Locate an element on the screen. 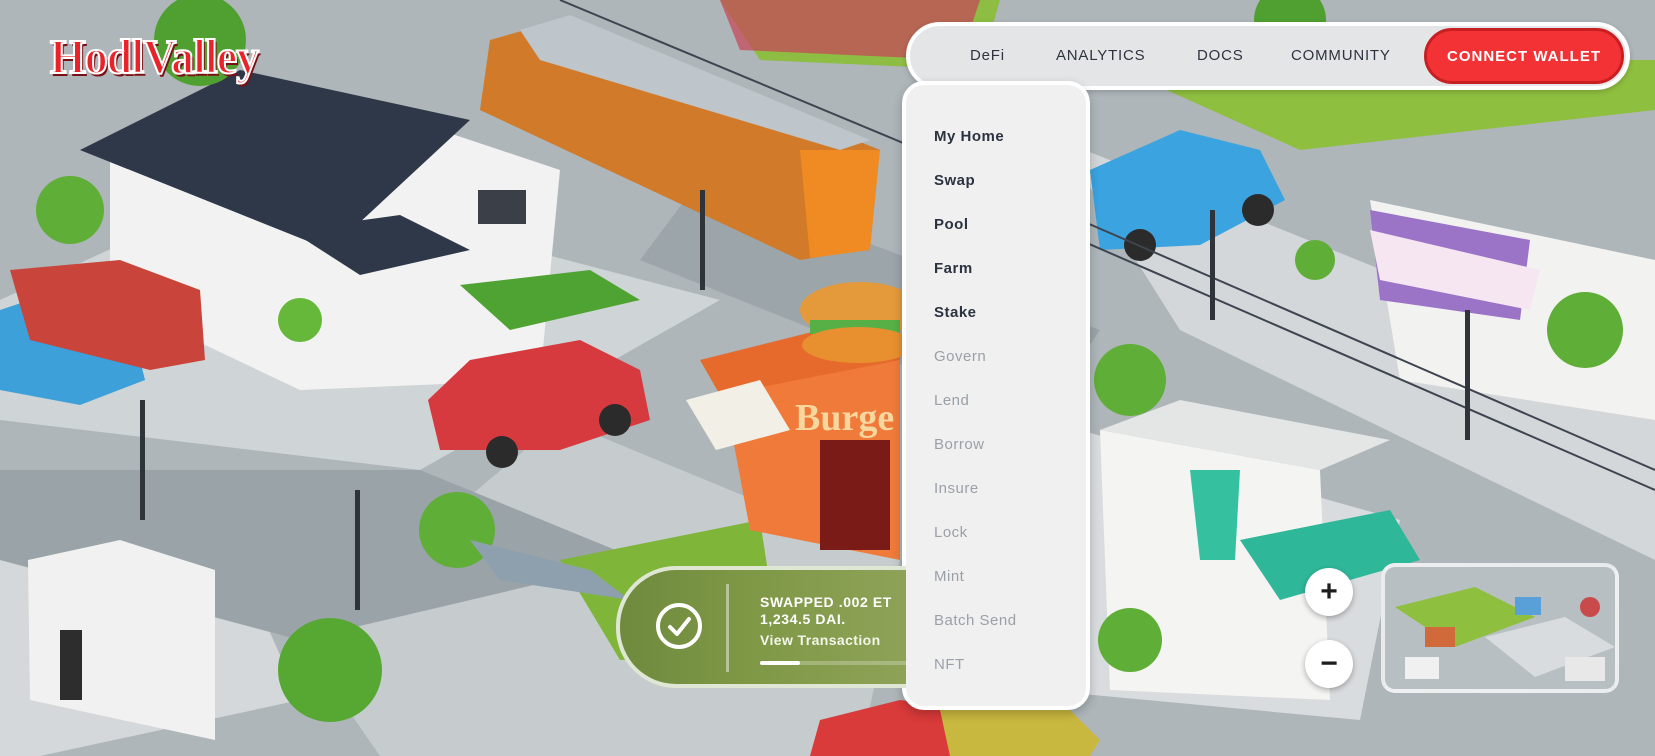 The width and height of the screenshot is (1655, 756). menu-item-my-home: My Home is located at coordinates (969, 136).